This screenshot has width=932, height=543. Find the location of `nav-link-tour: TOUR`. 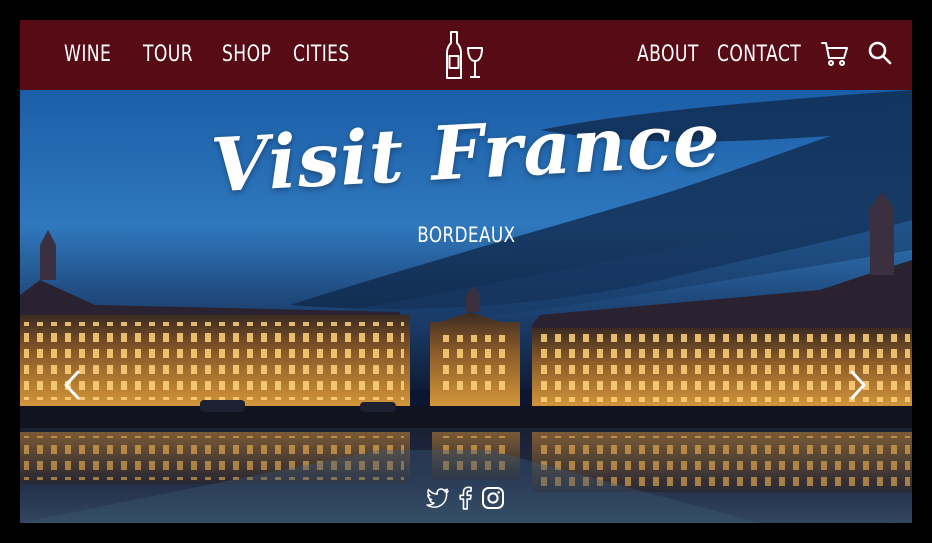

nav-link-tour: TOUR is located at coordinates (168, 54).